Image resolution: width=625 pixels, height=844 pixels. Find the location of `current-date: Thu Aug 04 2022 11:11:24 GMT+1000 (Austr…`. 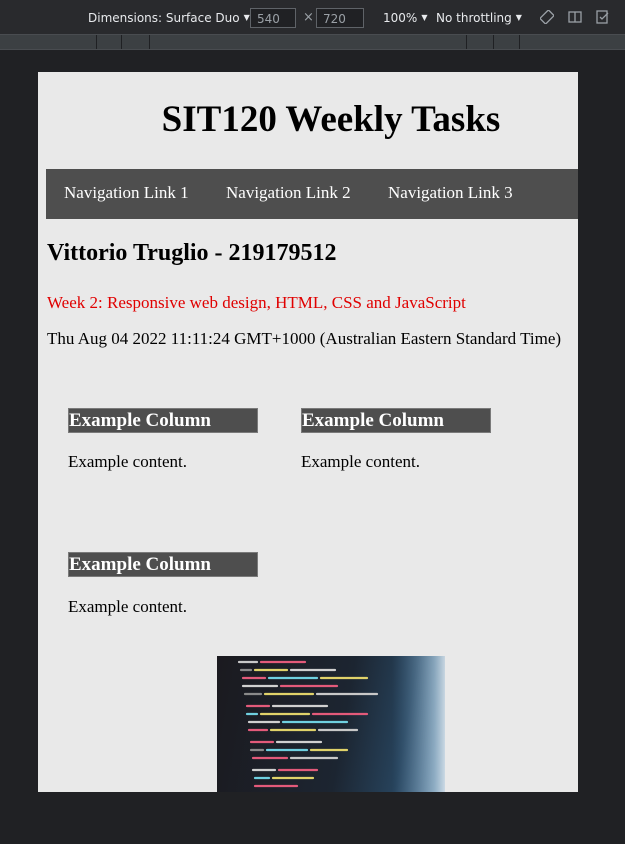

current-date: Thu Aug 04 2022 11:11:24 GMT+1000 (Austr… is located at coordinates (304, 338).